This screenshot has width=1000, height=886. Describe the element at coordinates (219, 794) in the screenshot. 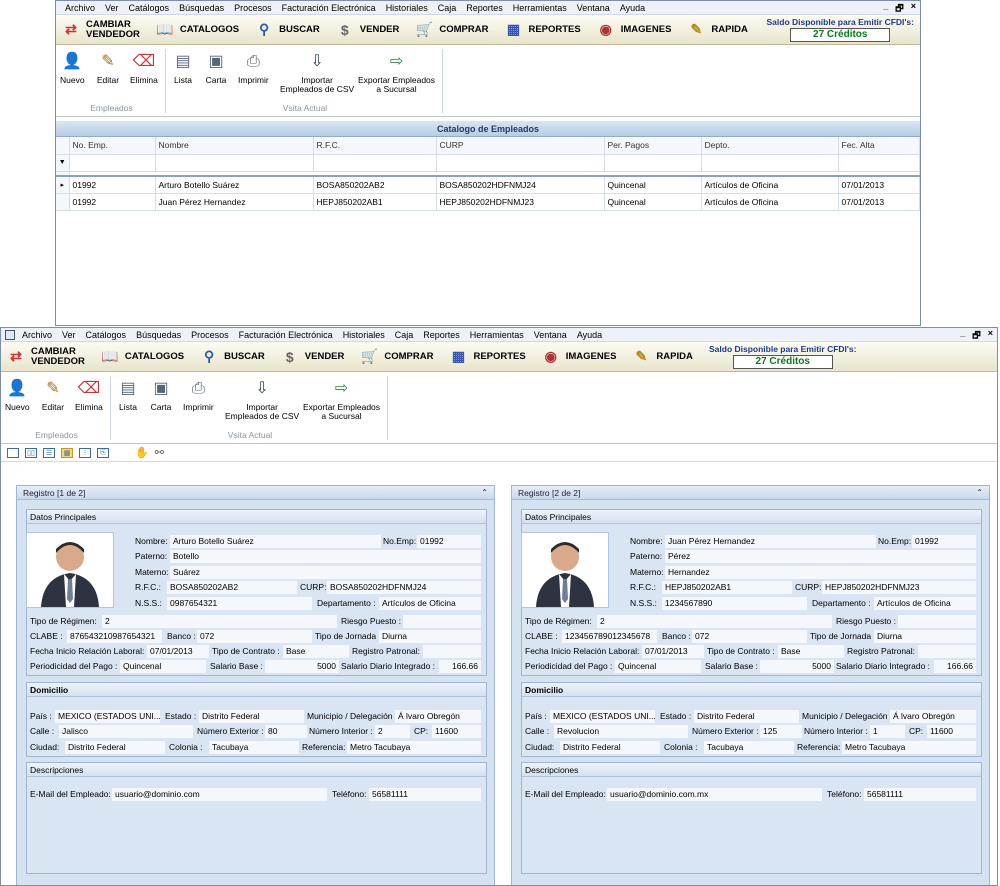

I see `email-field: usuario@dominio.com` at that location.